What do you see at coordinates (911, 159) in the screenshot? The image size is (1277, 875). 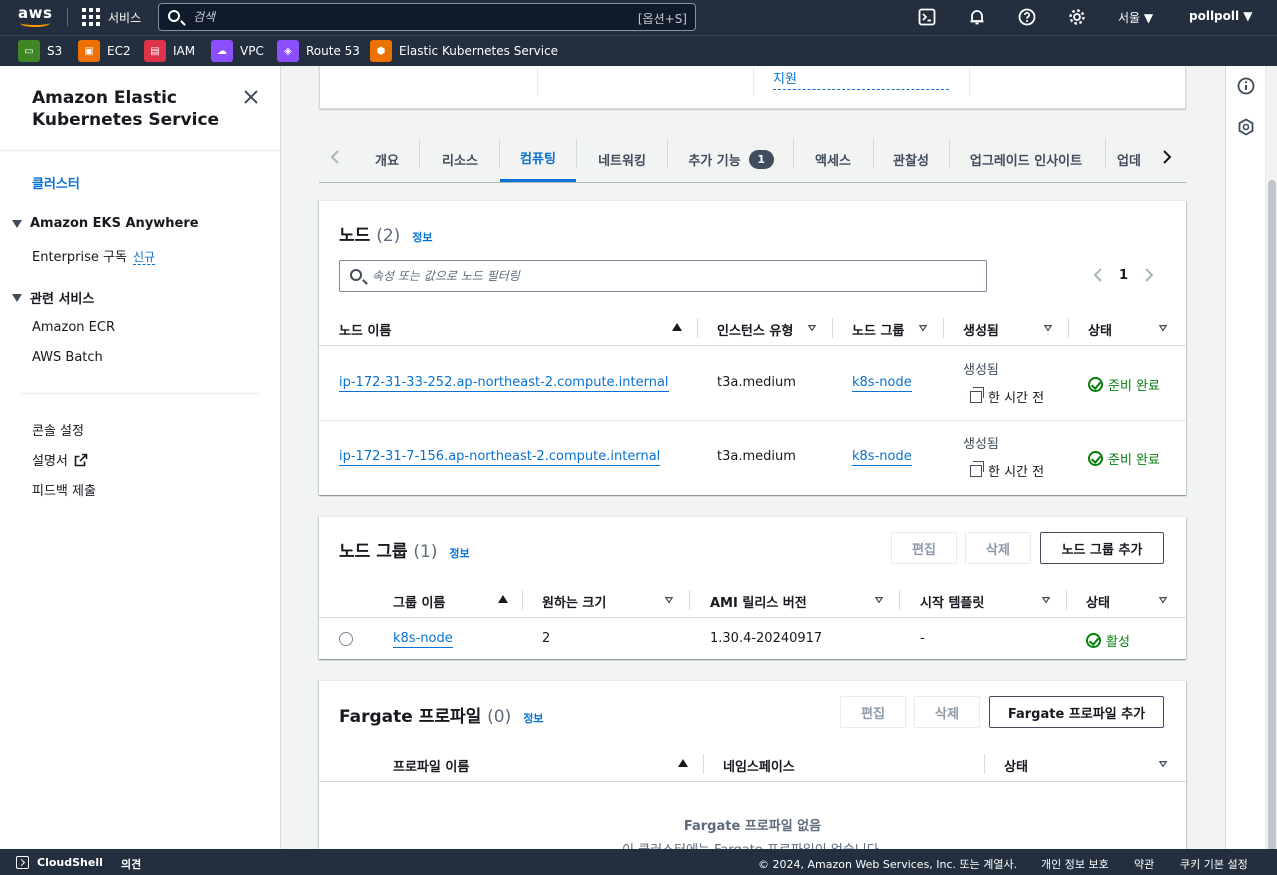 I see `tab-observability: 관찰성` at bounding box center [911, 159].